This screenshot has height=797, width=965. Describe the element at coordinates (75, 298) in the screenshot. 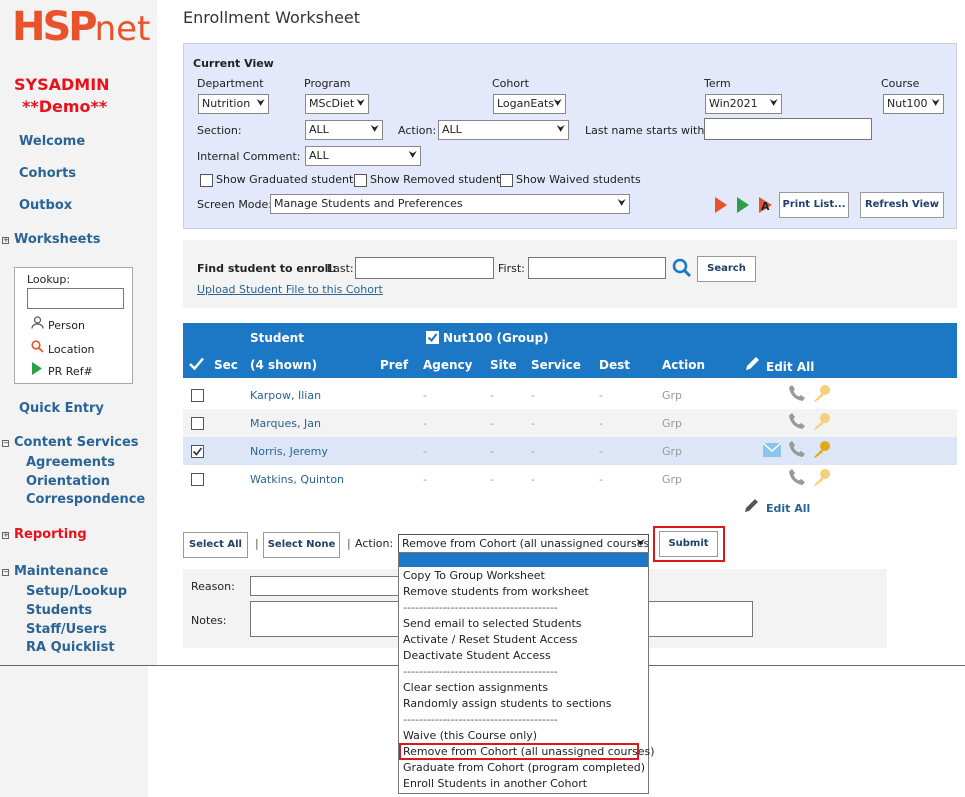

I see `lookup-input` at that location.